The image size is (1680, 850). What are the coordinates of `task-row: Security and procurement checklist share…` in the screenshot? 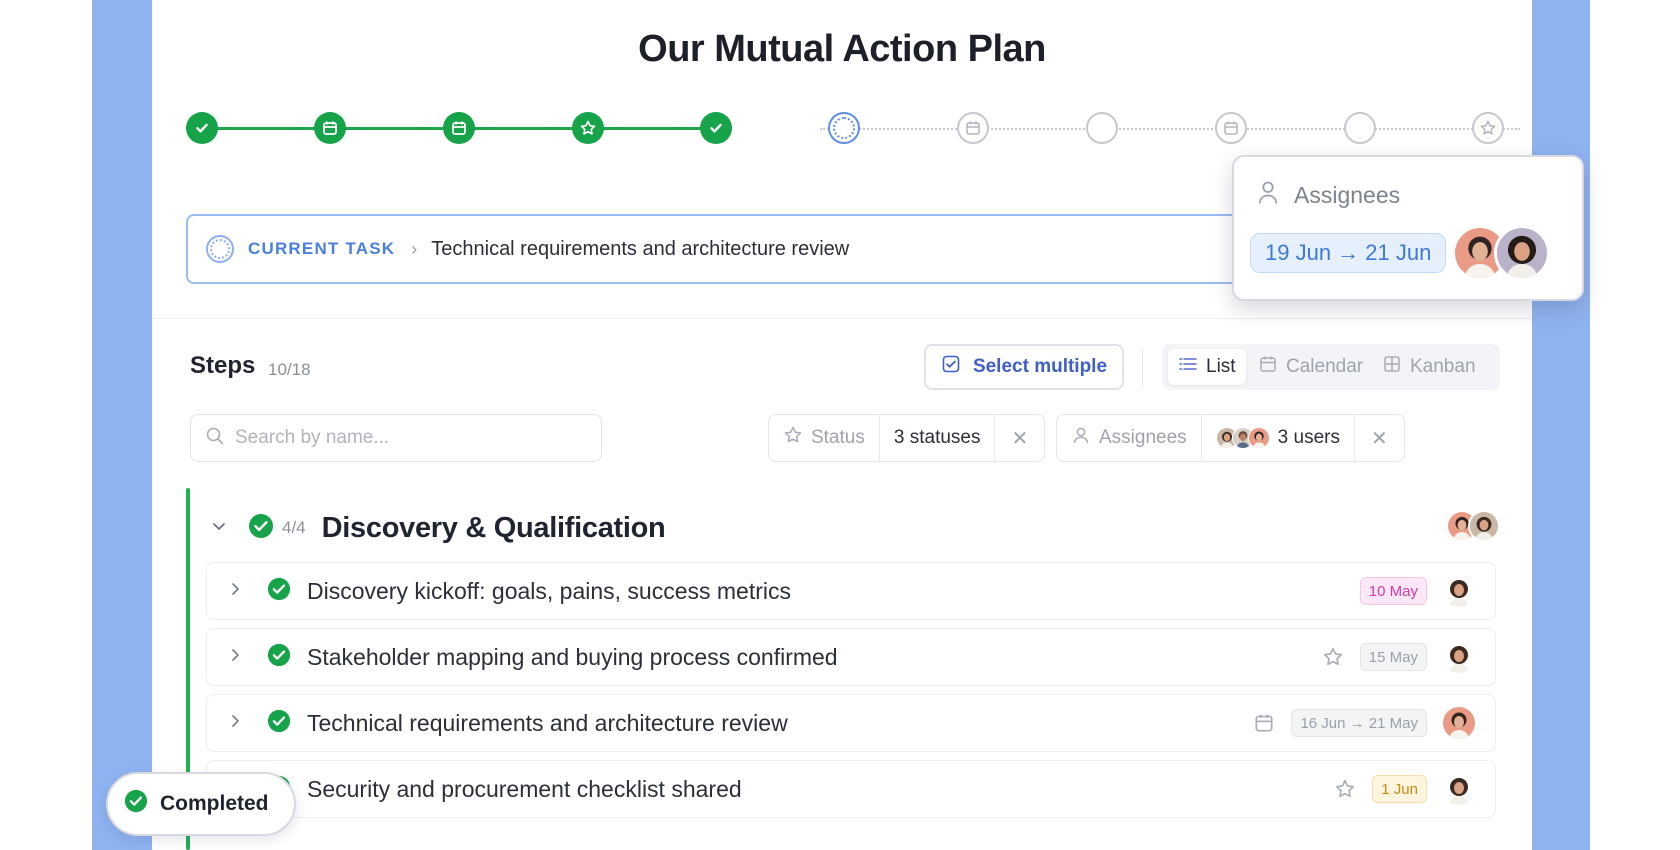 It's located at (851, 789).